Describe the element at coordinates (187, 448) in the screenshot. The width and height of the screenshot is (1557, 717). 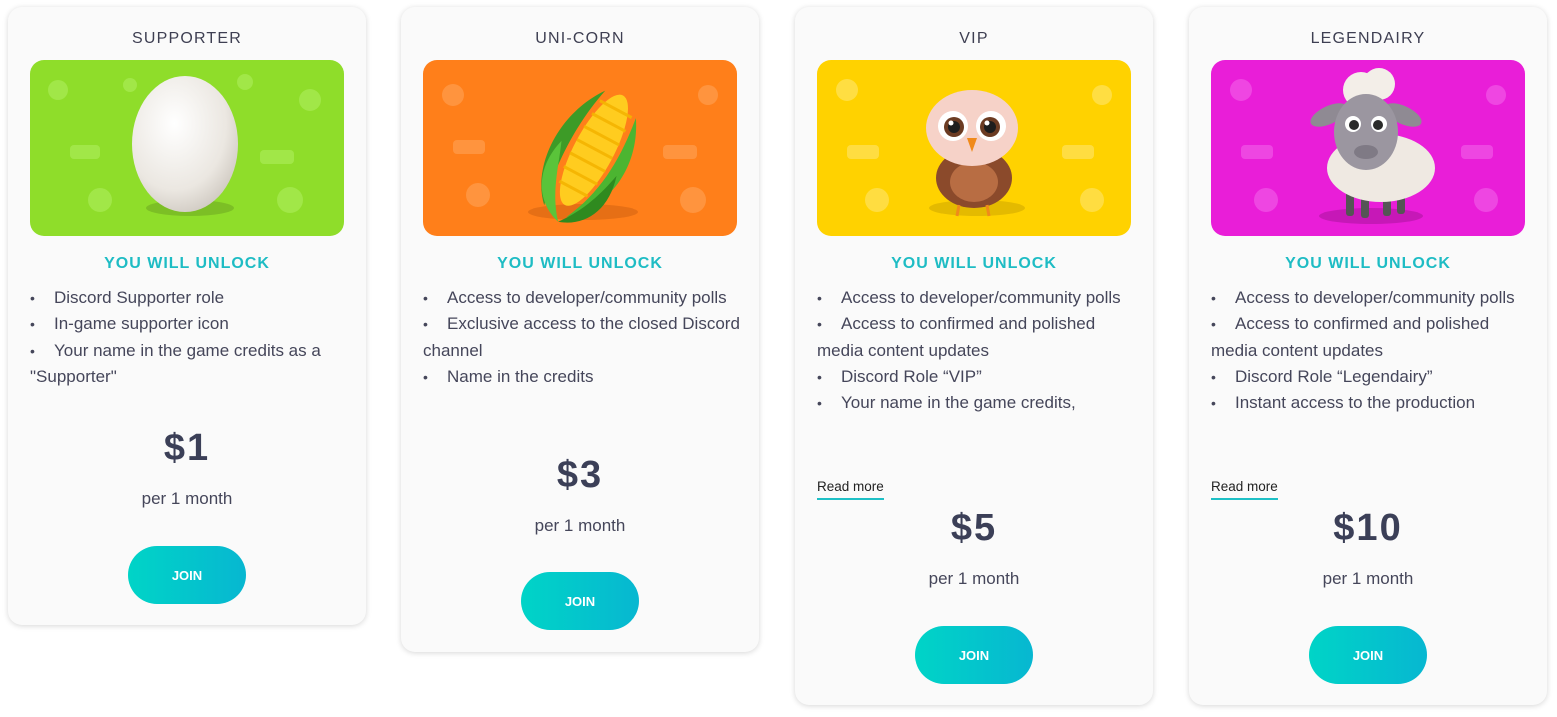
I see `price: $1` at that location.